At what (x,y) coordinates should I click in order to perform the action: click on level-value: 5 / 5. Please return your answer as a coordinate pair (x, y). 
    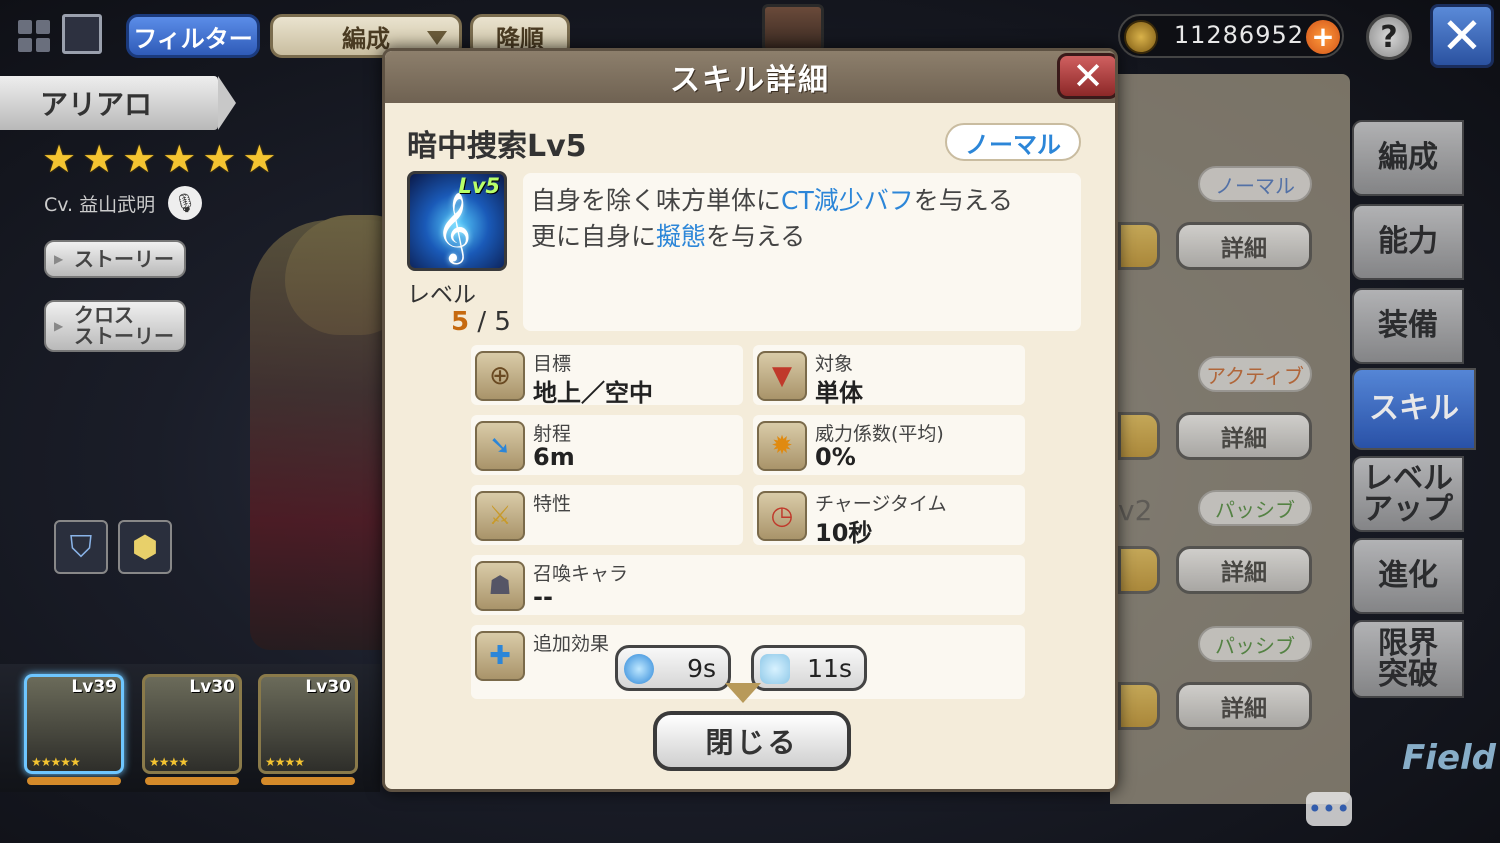
    Looking at the image, I should click on (481, 322).